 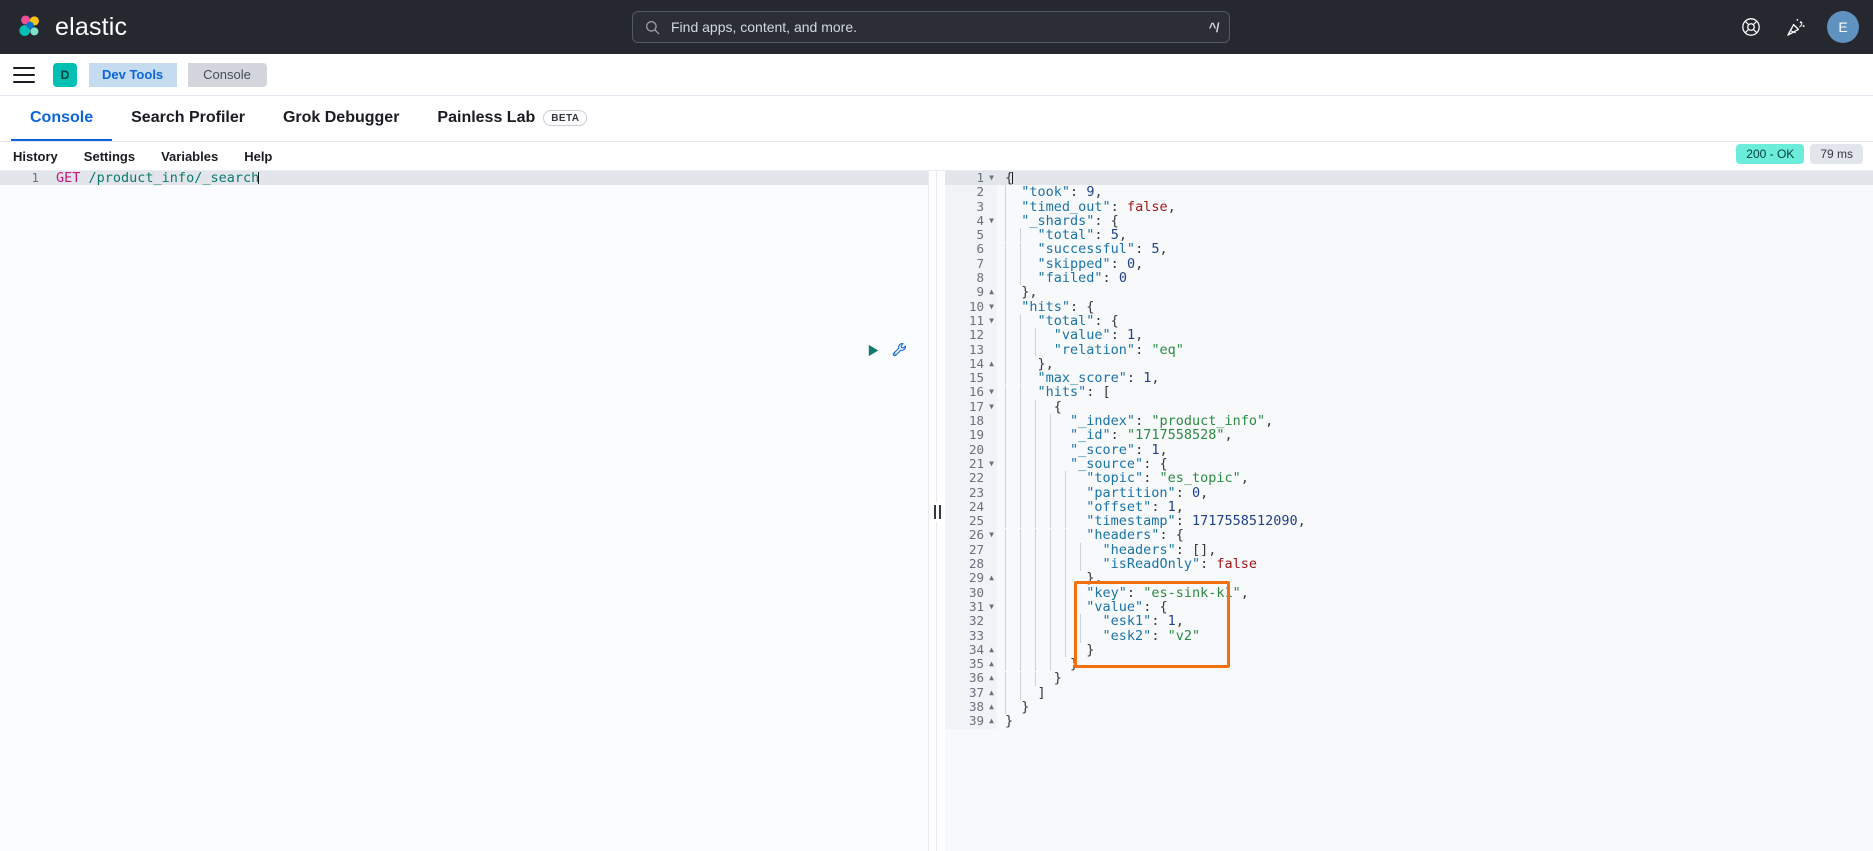 I want to click on tab-grok-debugger: Grok Debugger, so click(x=341, y=119).